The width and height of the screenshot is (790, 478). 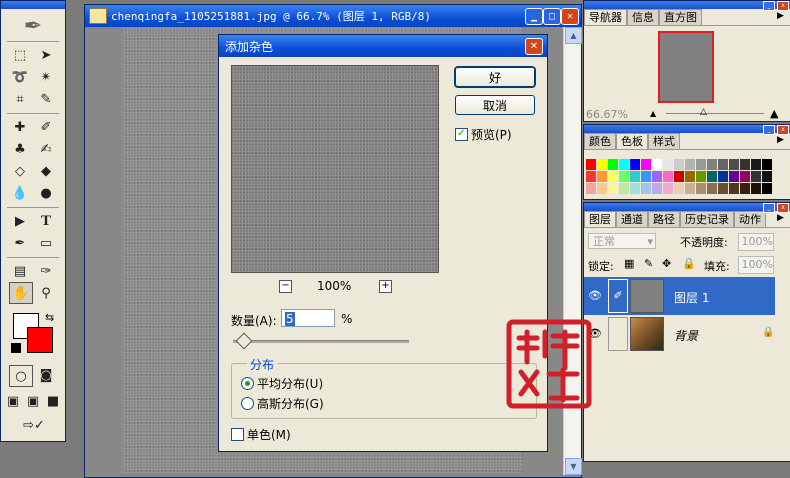 What do you see at coordinates (686, 335) in the screenshot?
I see `layer-name: 背景` at bounding box center [686, 335].